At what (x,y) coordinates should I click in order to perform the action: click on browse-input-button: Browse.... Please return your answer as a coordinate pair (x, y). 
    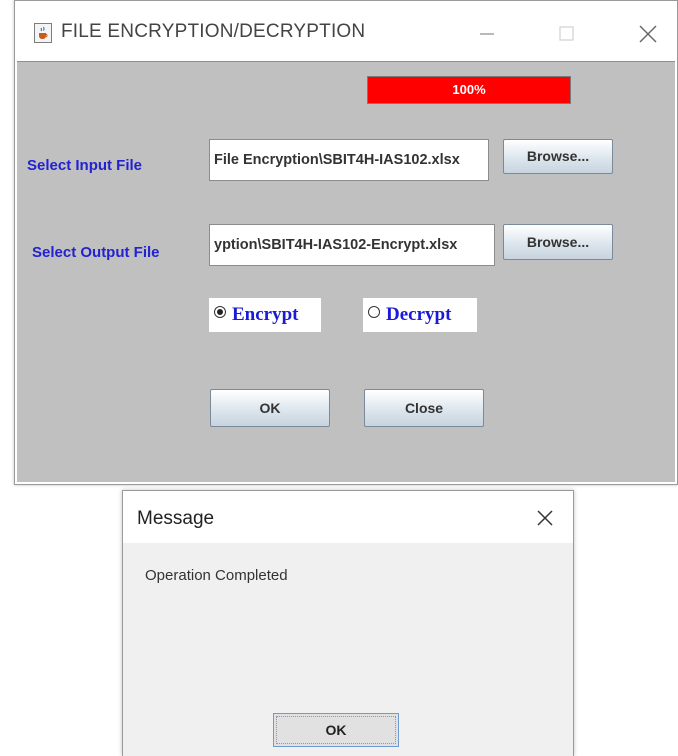
    Looking at the image, I should click on (558, 156).